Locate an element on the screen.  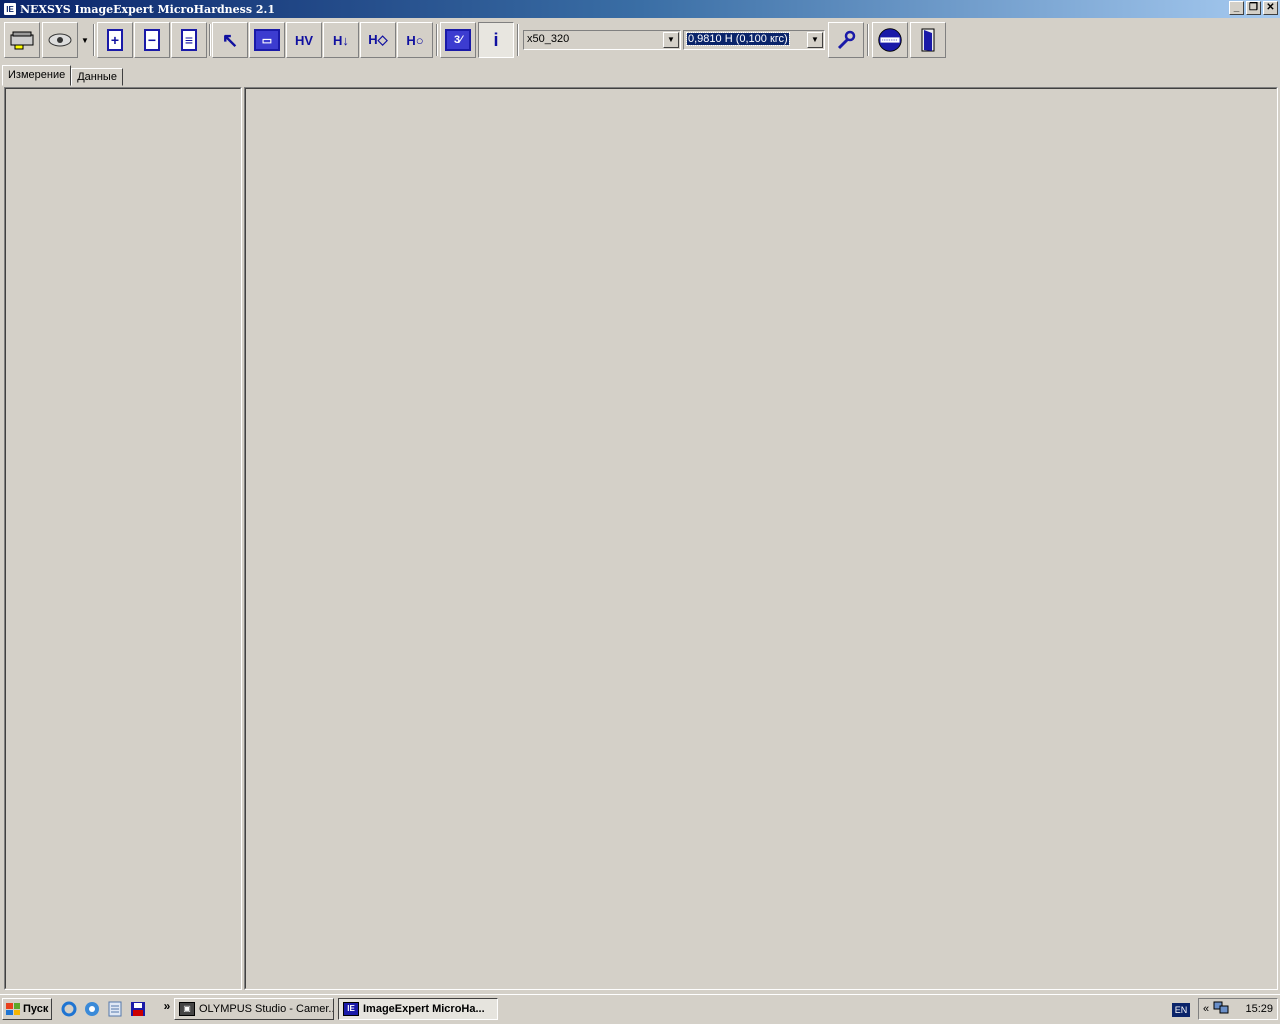
tab-measurement: Измерение is located at coordinates (37, 75).